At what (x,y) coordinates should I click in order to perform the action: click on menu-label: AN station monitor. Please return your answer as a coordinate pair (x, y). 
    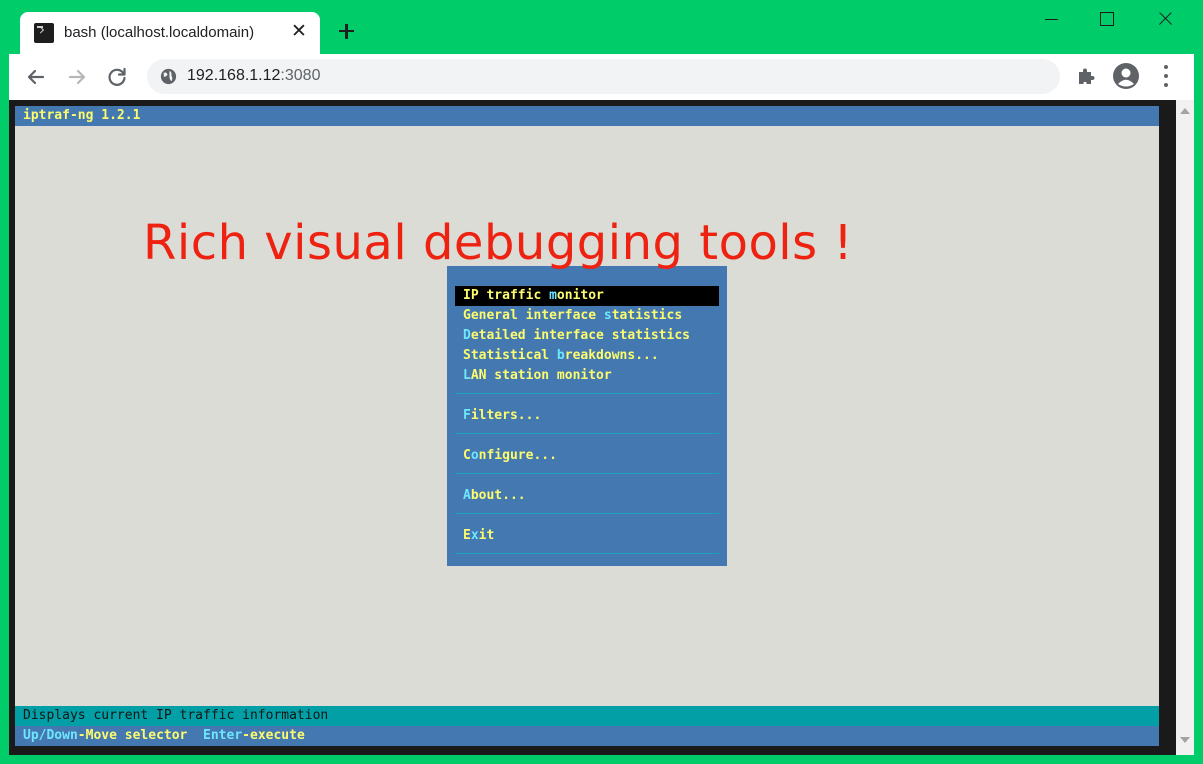
    Looking at the image, I should click on (541, 375).